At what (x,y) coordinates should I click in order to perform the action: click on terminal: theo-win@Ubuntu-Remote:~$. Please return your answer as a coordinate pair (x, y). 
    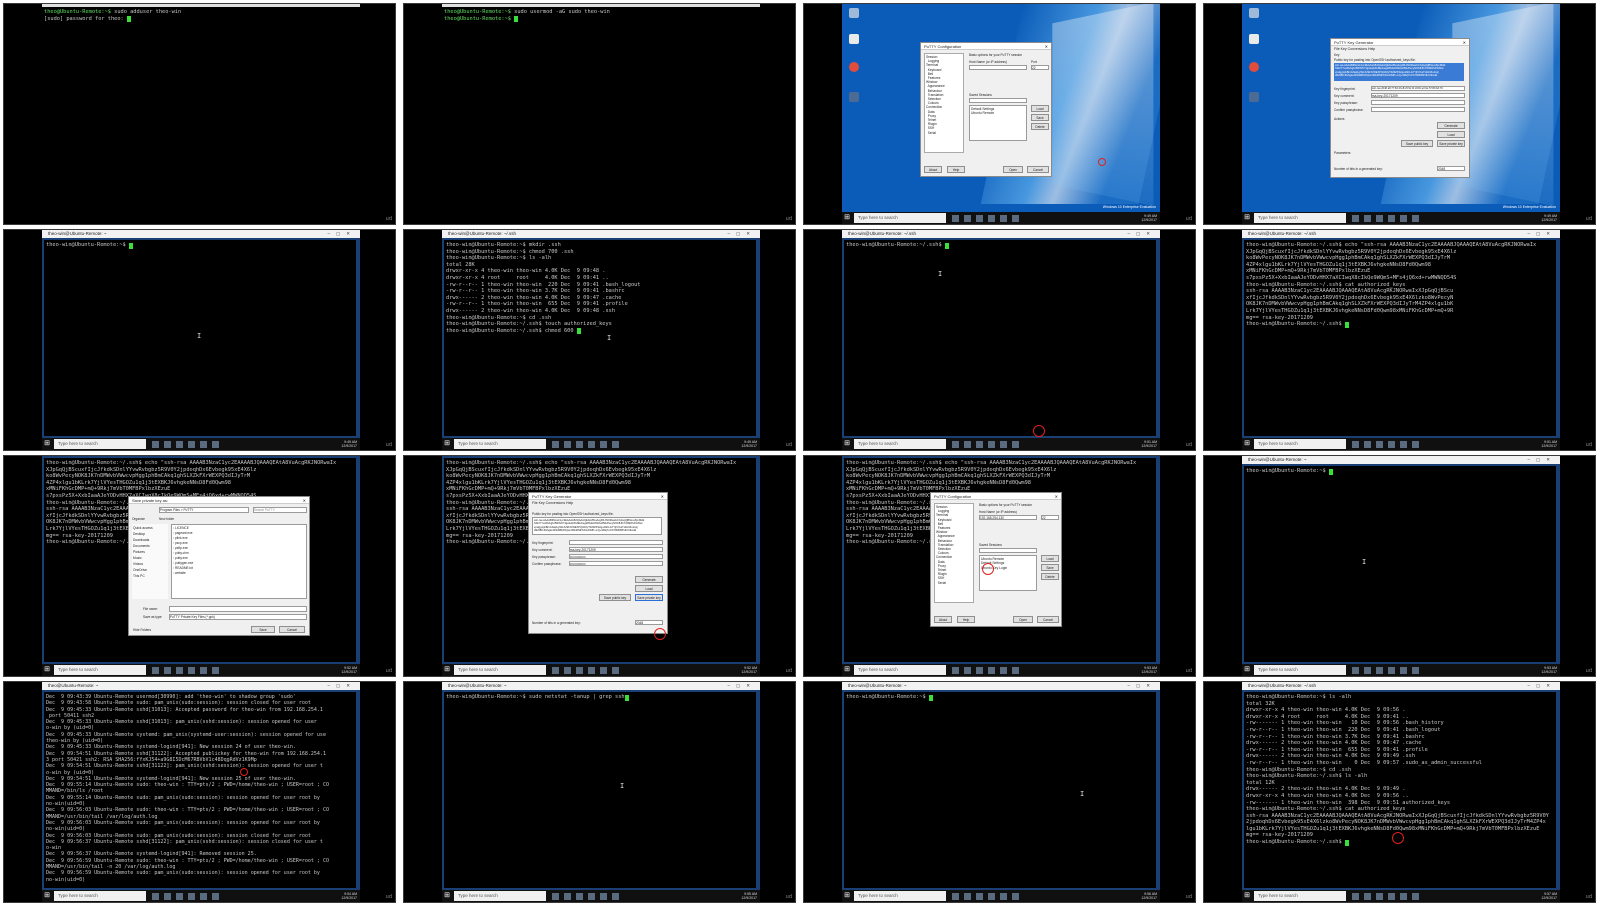
    Looking at the image, I should click on (1000, 790).